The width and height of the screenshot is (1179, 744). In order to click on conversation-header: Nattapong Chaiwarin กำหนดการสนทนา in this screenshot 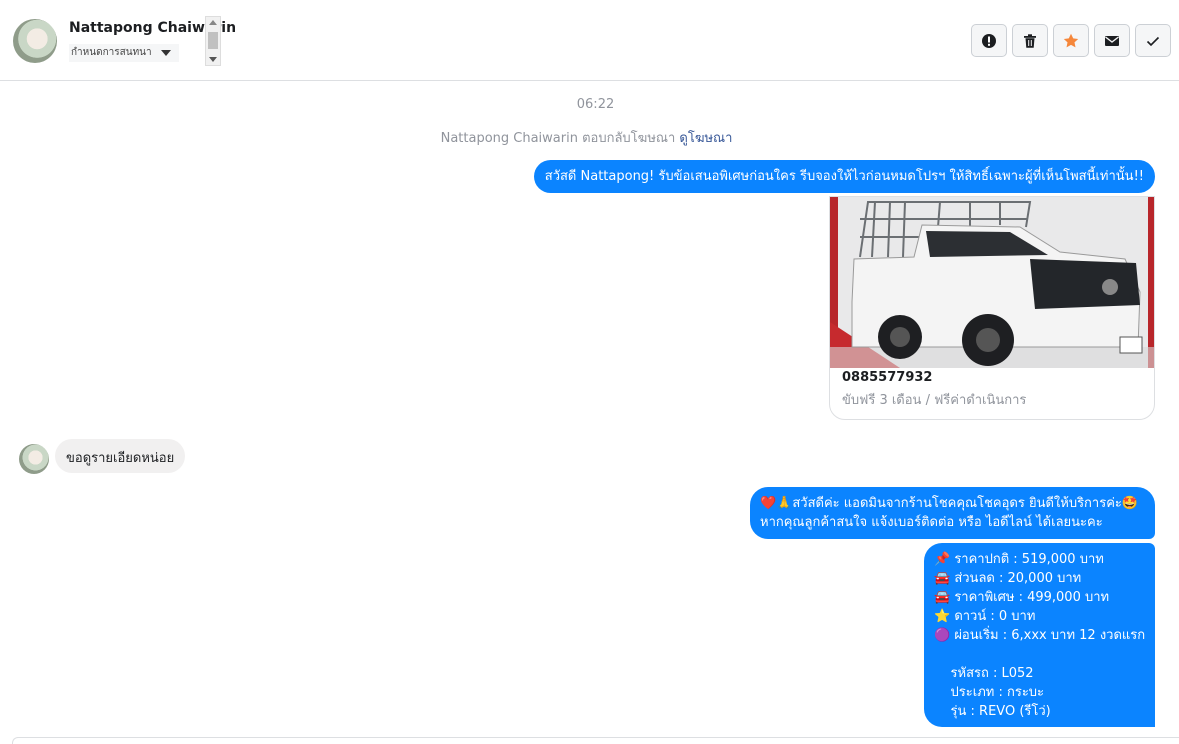, I will do `click(589, 40)`.